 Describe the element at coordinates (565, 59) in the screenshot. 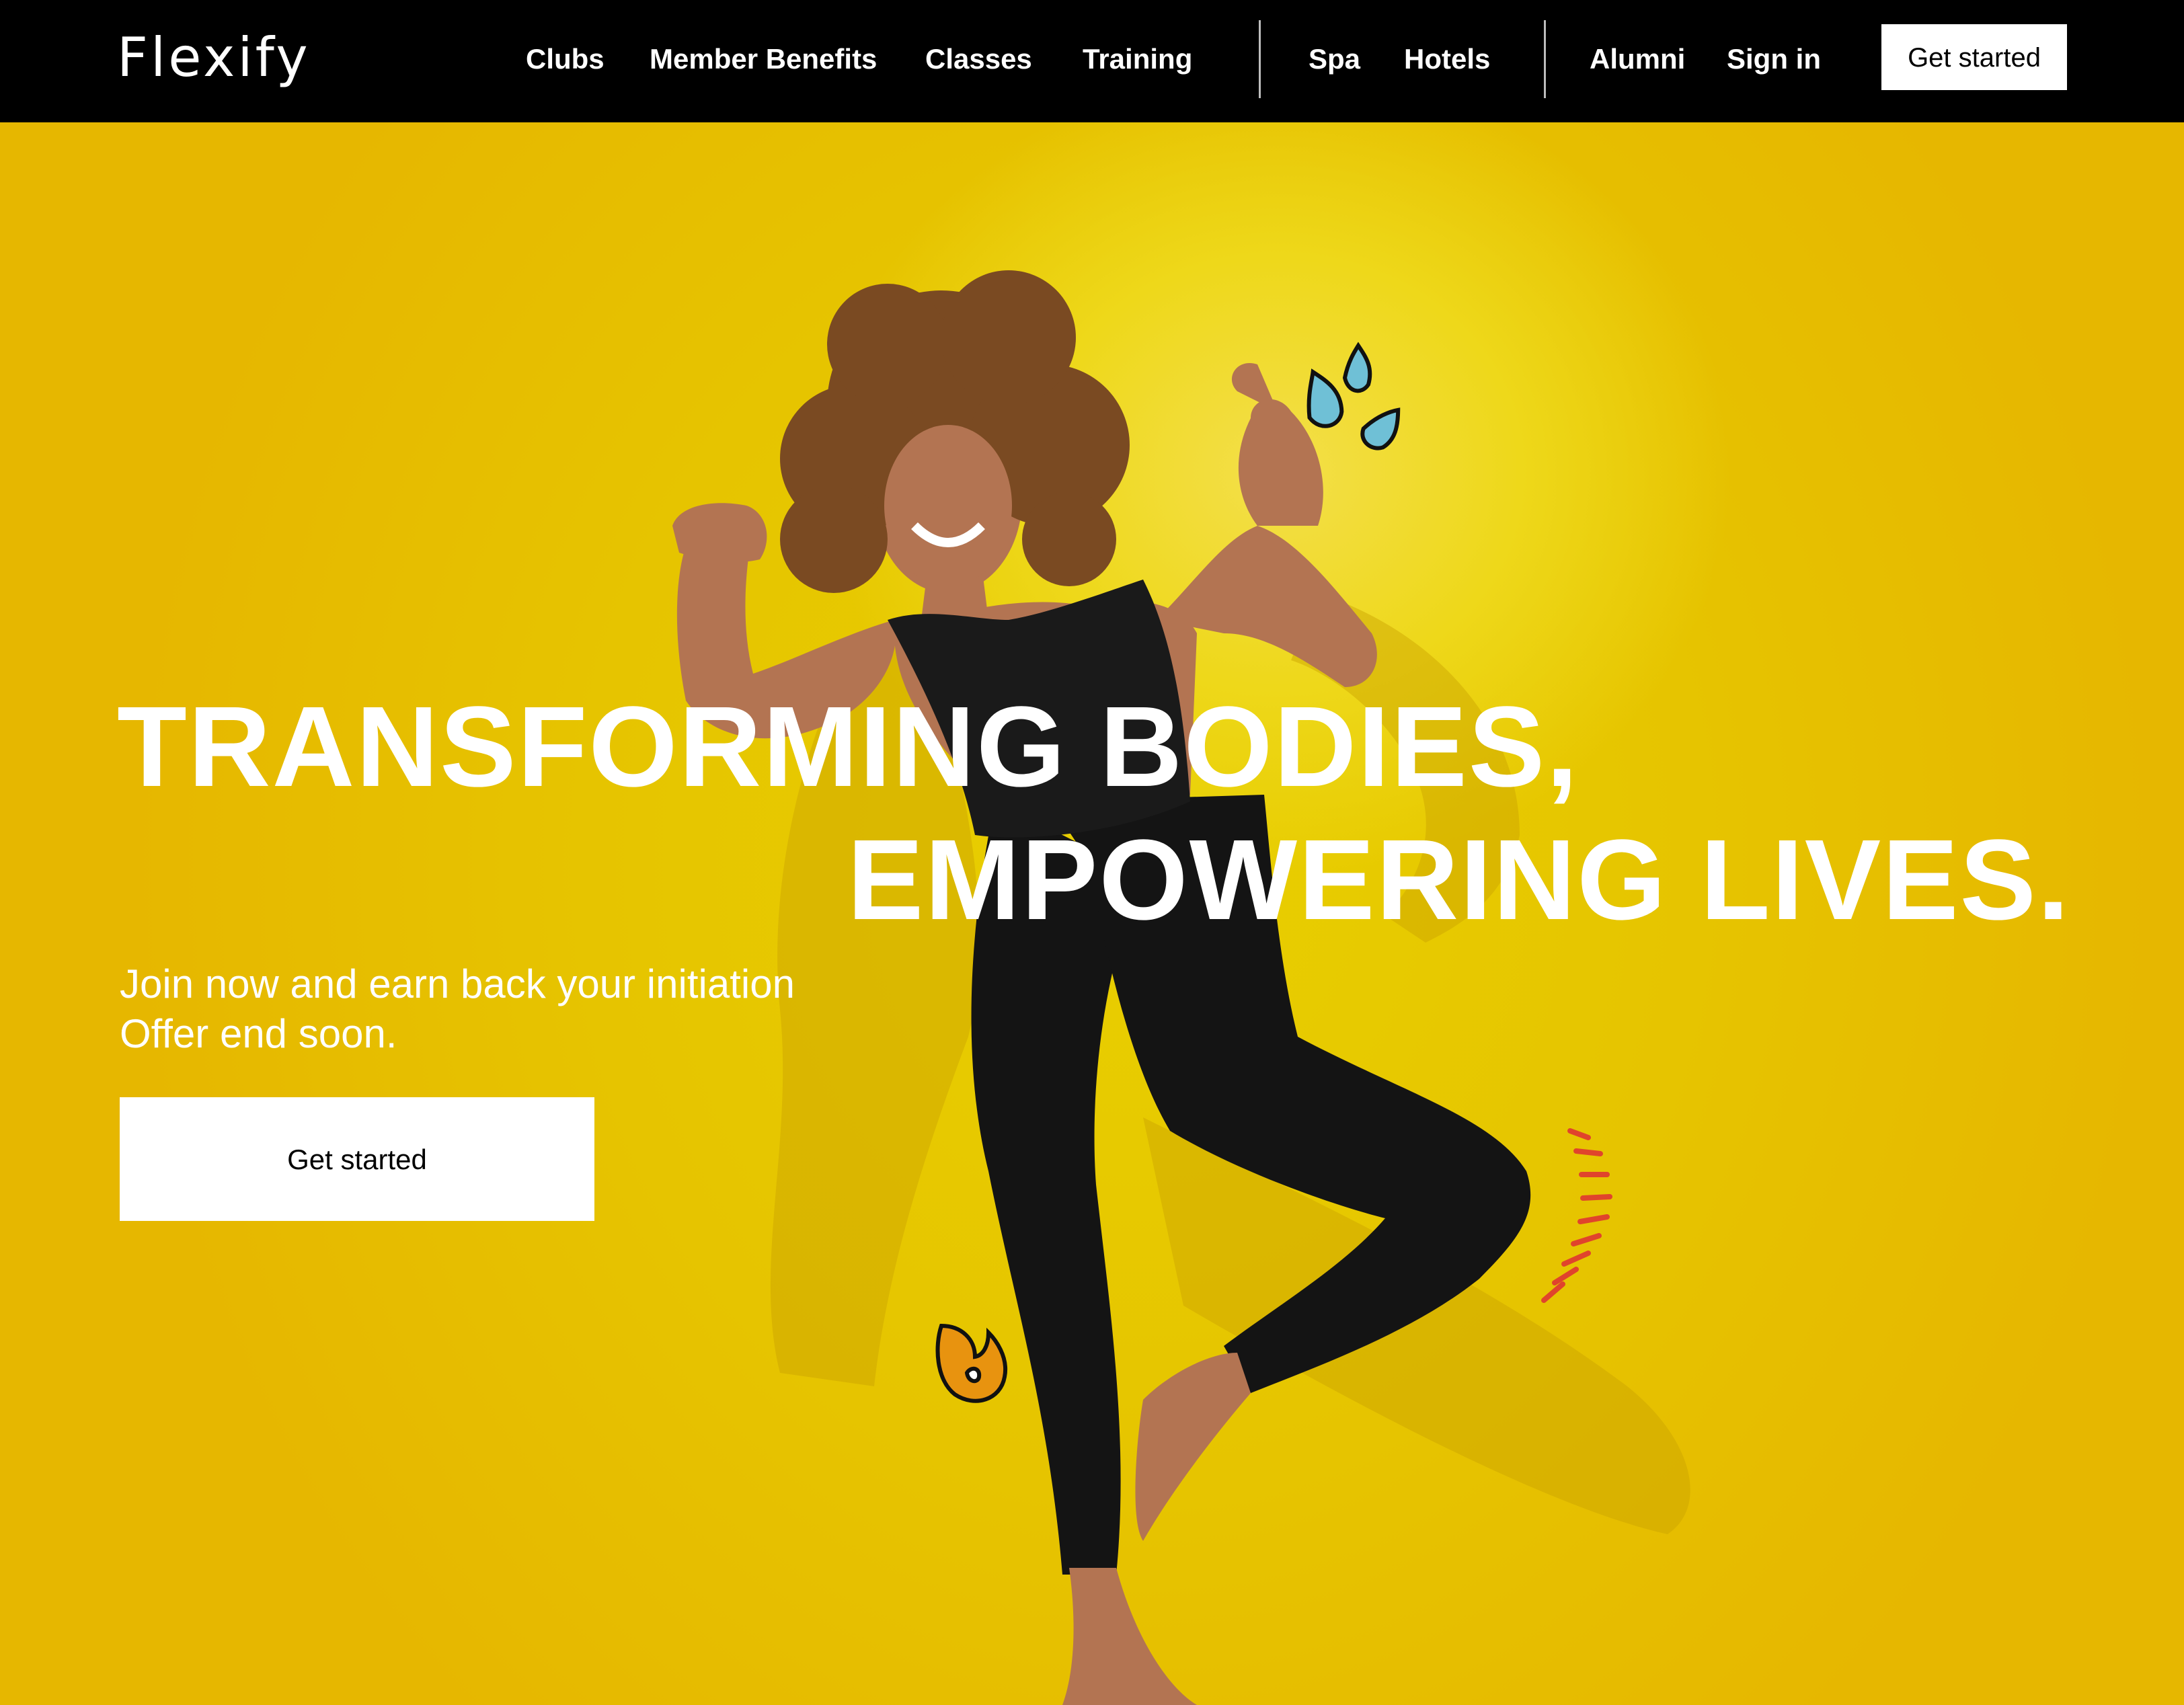

I see `nav-link-clubs: Clubs` at that location.